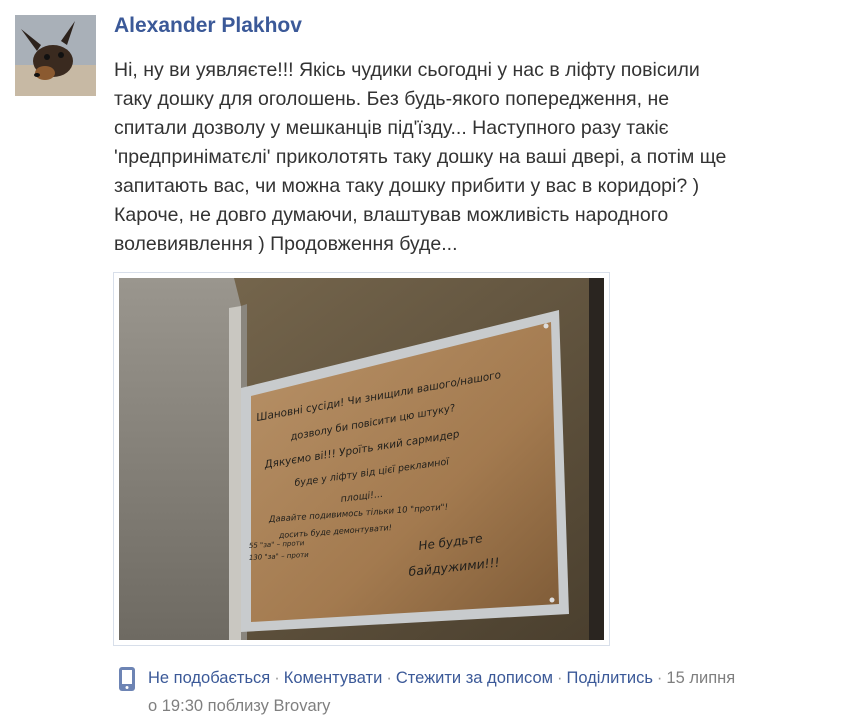  I want to click on post-timestamp: 15 липня, so click(700, 678).